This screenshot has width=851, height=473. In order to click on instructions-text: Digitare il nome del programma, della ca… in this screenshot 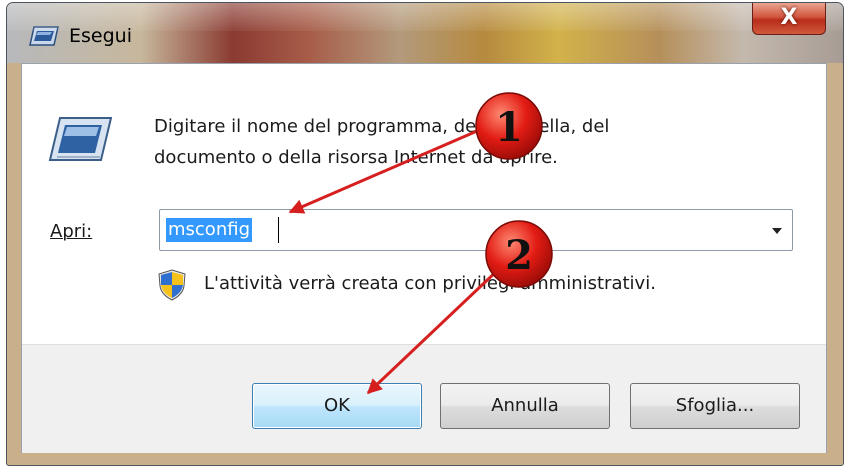, I will do `click(444, 142)`.